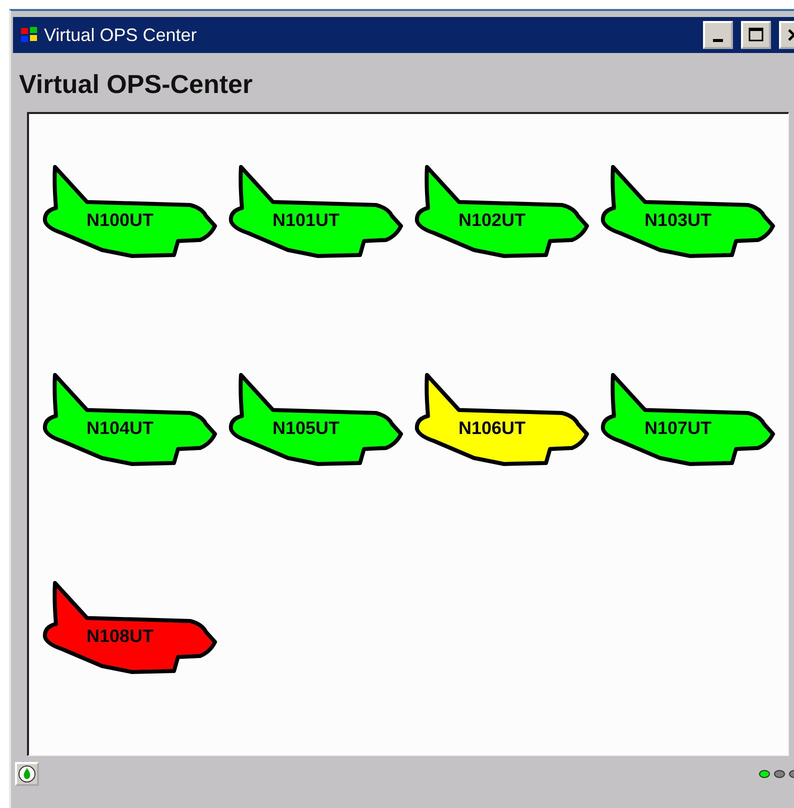 The width and height of the screenshot is (794, 808). I want to click on tail-number: N106UT, so click(492, 428).